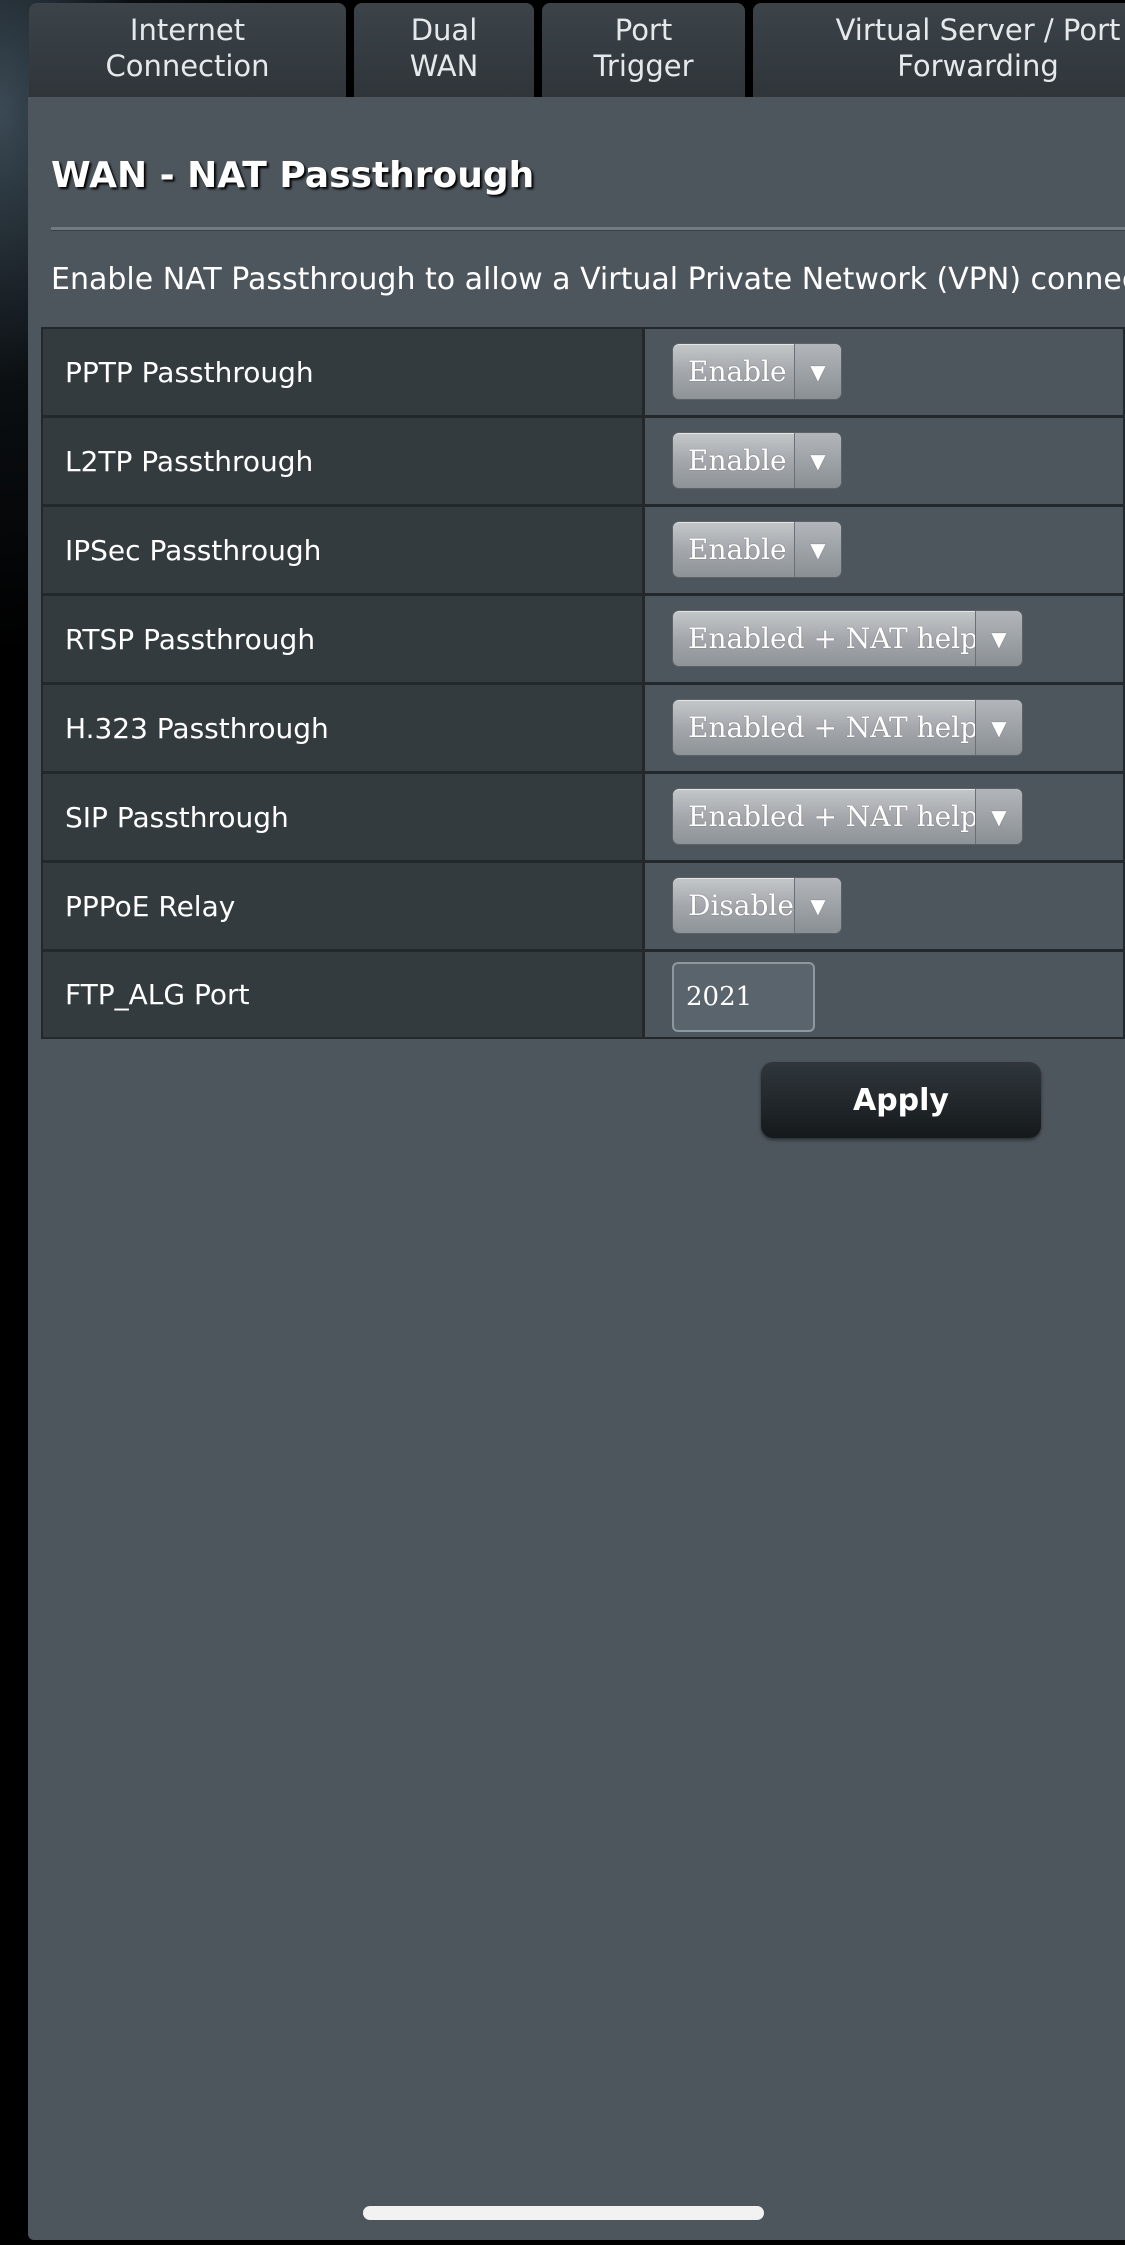  I want to click on setting-row-ftp-alg-port: FTP_ALG Port, so click(583, 994).